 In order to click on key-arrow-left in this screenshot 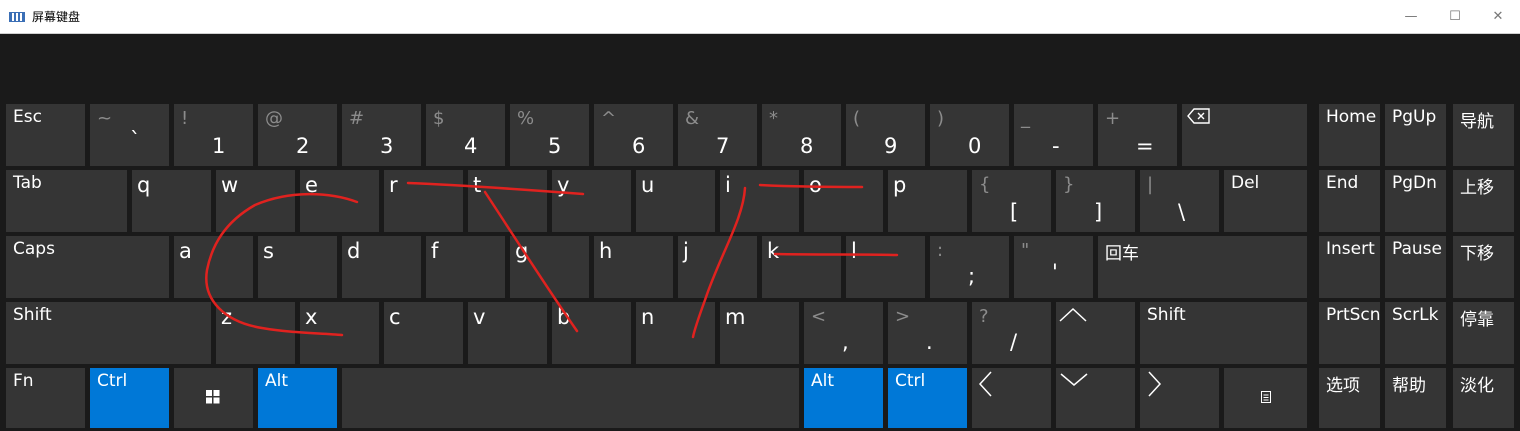, I will do `click(1011, 398)`.